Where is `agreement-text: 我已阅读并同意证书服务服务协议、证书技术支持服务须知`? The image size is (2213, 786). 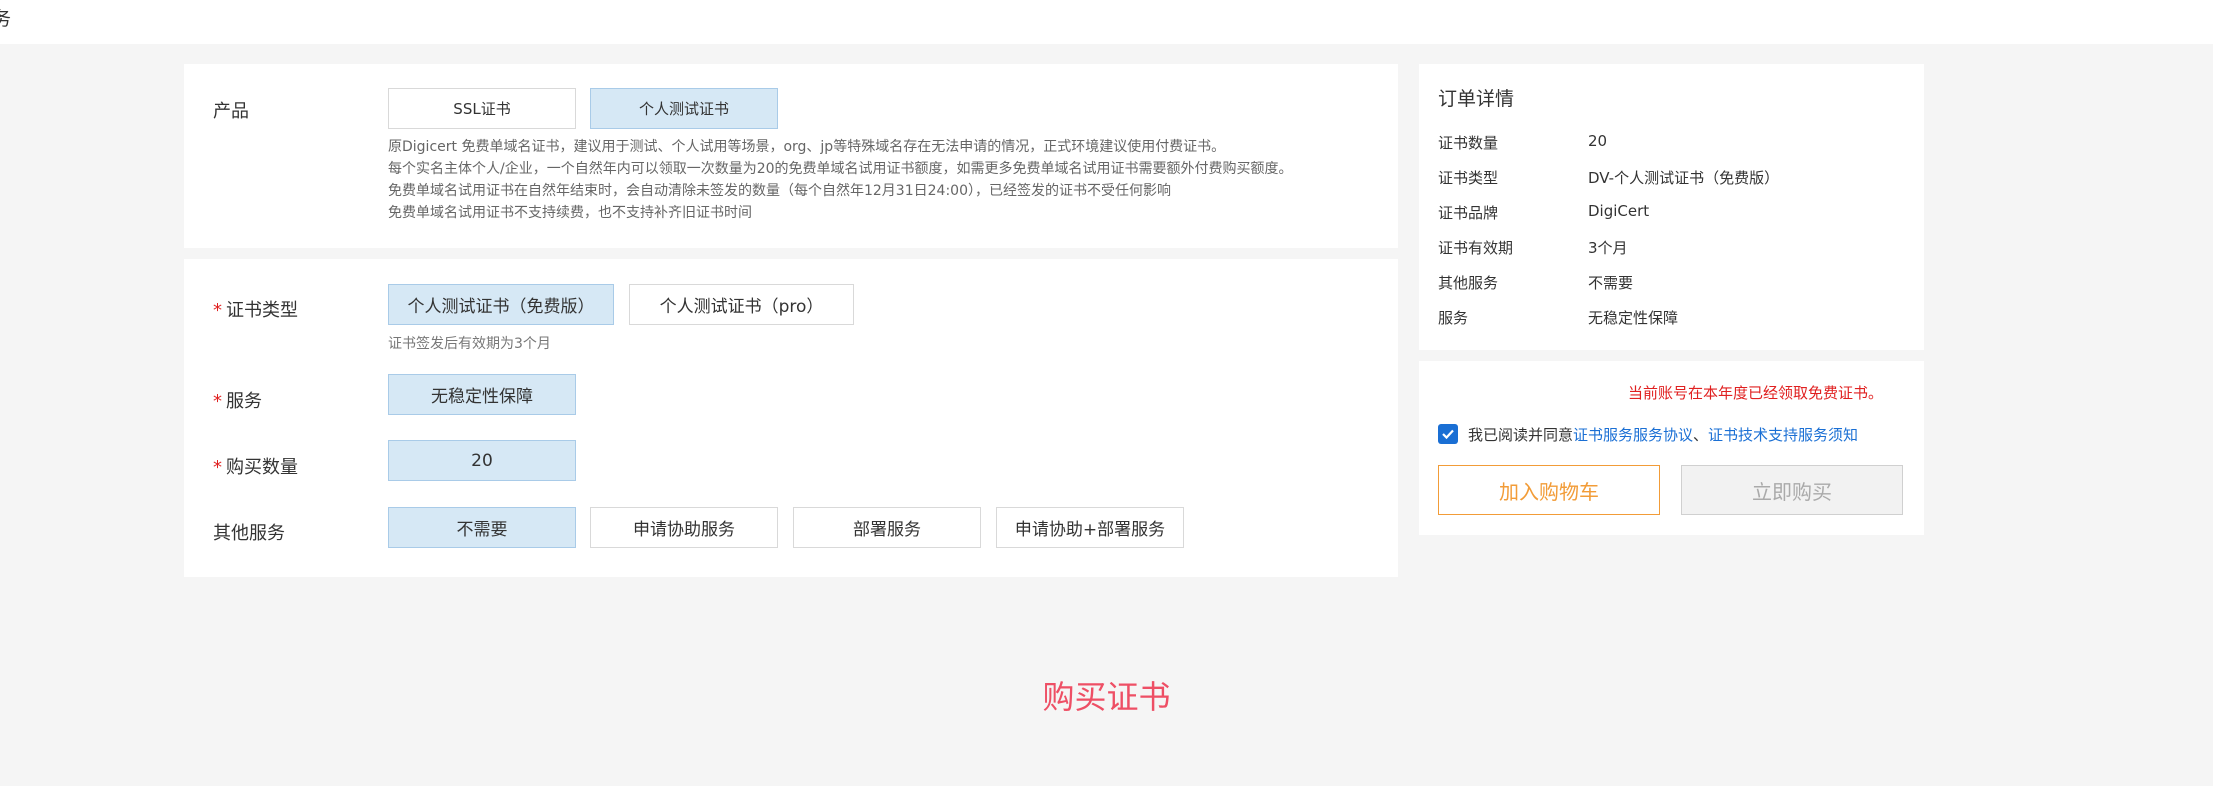 agreement-text: 我已阅读并同意证书服务服务协议、证书技术支持服务须知 is located at coordinates (1663, 434).